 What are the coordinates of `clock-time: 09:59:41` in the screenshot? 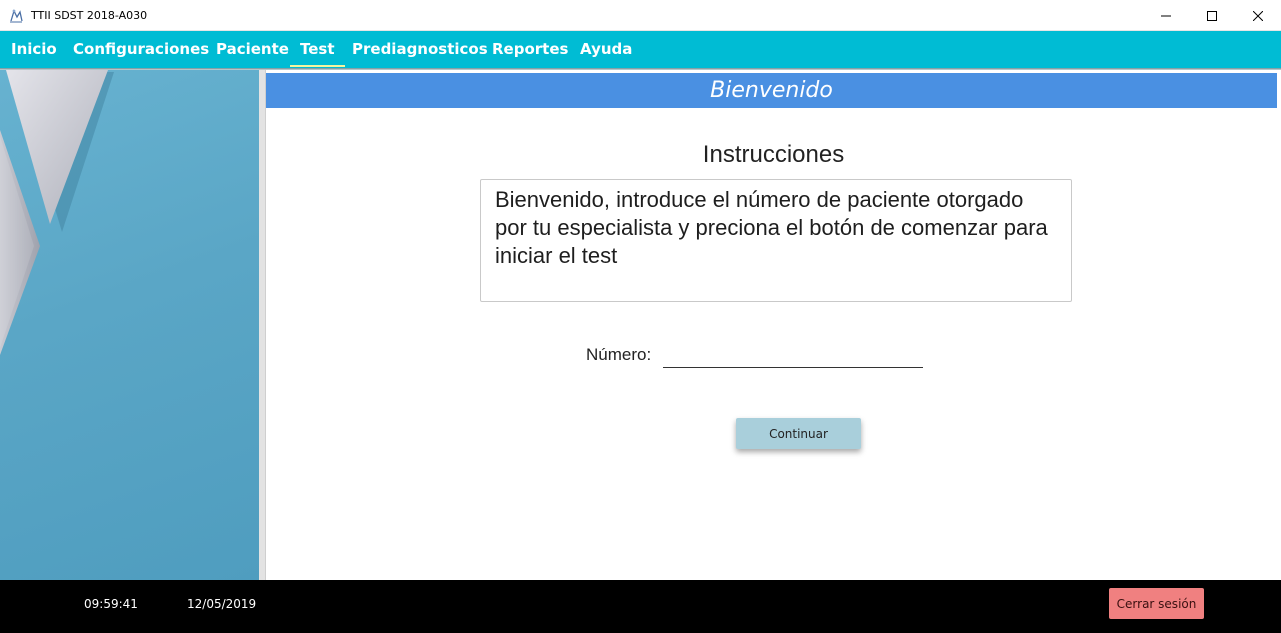 It's located at (111, 604).